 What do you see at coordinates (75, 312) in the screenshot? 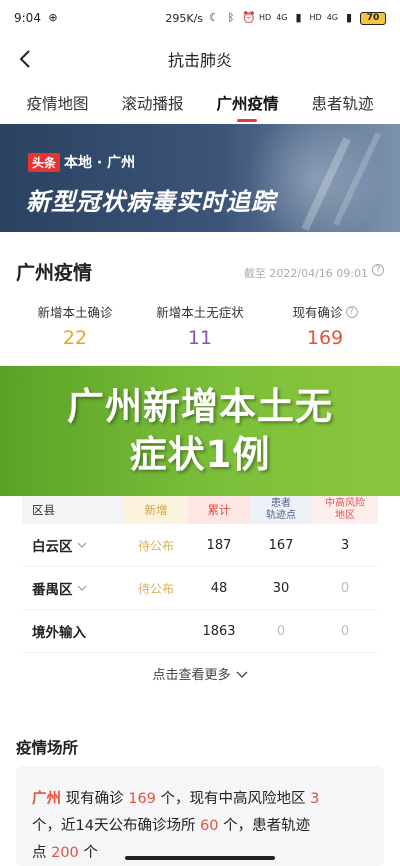
I see `stat-label: 新增本土确诊` at bounding box center [75, 312].